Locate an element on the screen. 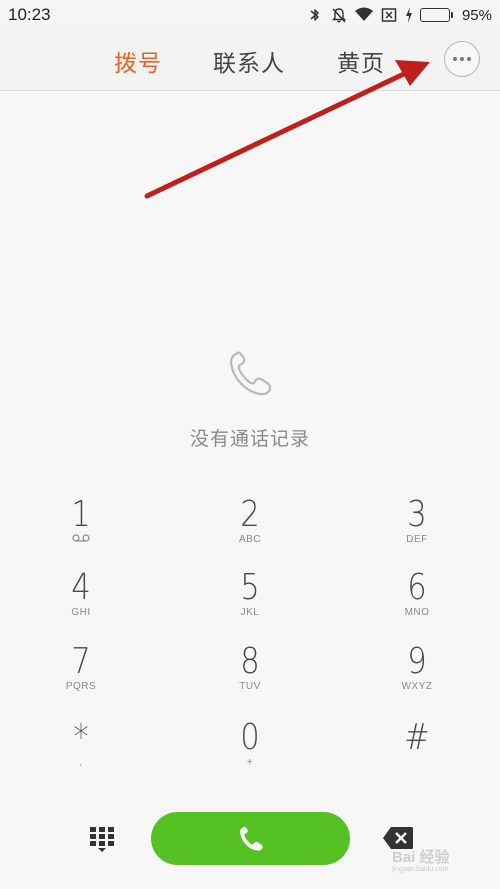  key-hash: # is located at coordinates (417, 753).